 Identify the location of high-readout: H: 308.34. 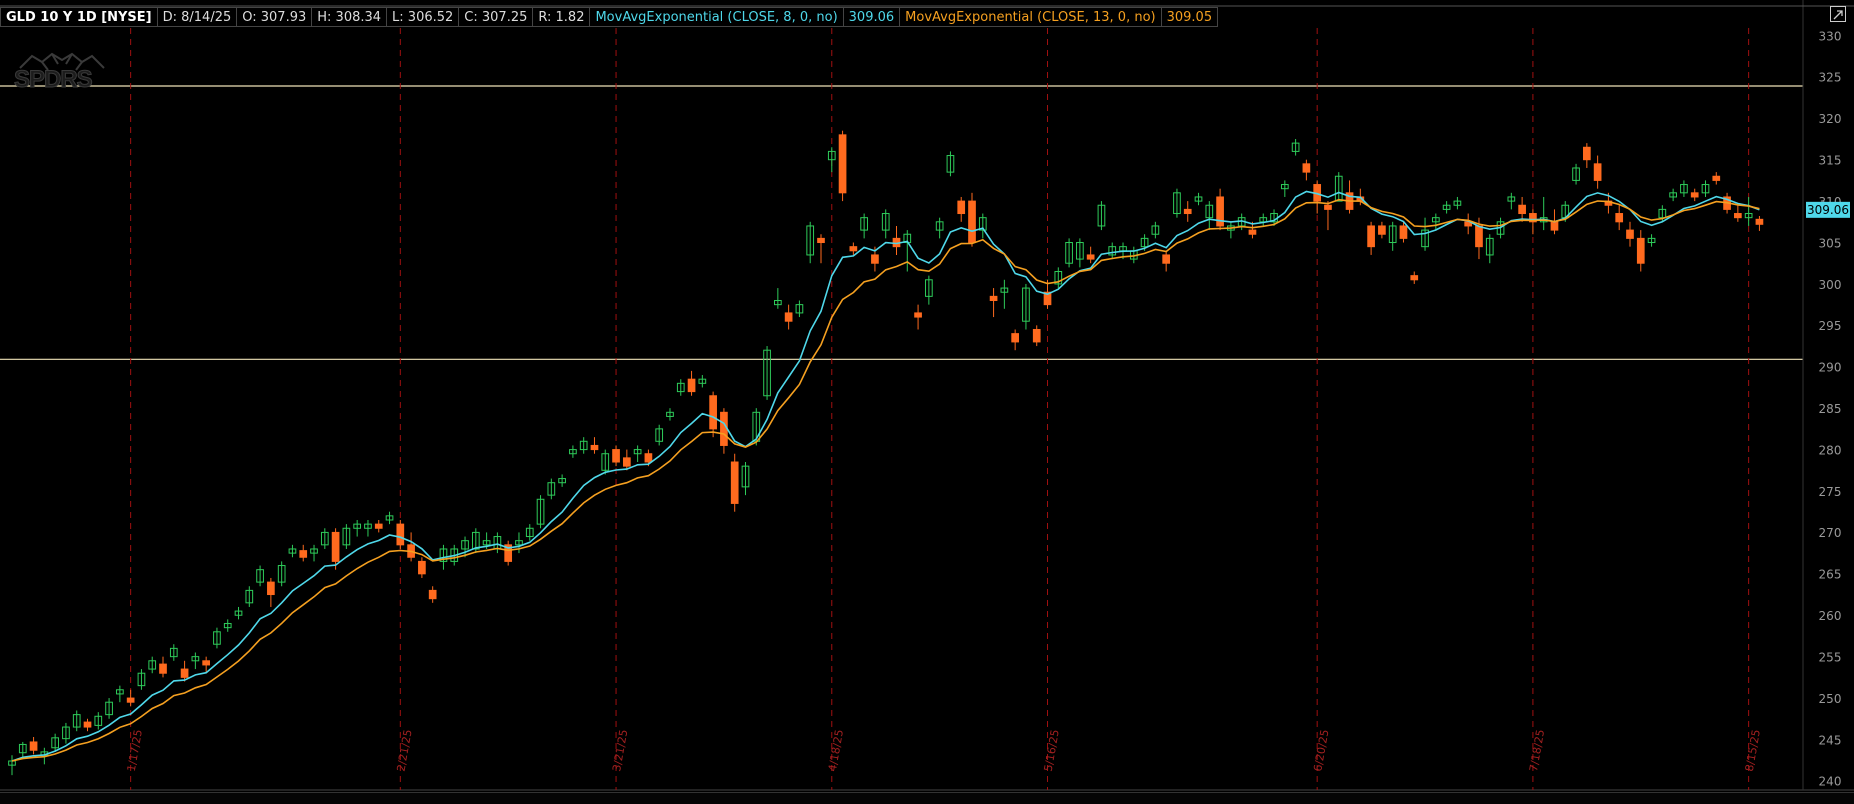
(350, 17).